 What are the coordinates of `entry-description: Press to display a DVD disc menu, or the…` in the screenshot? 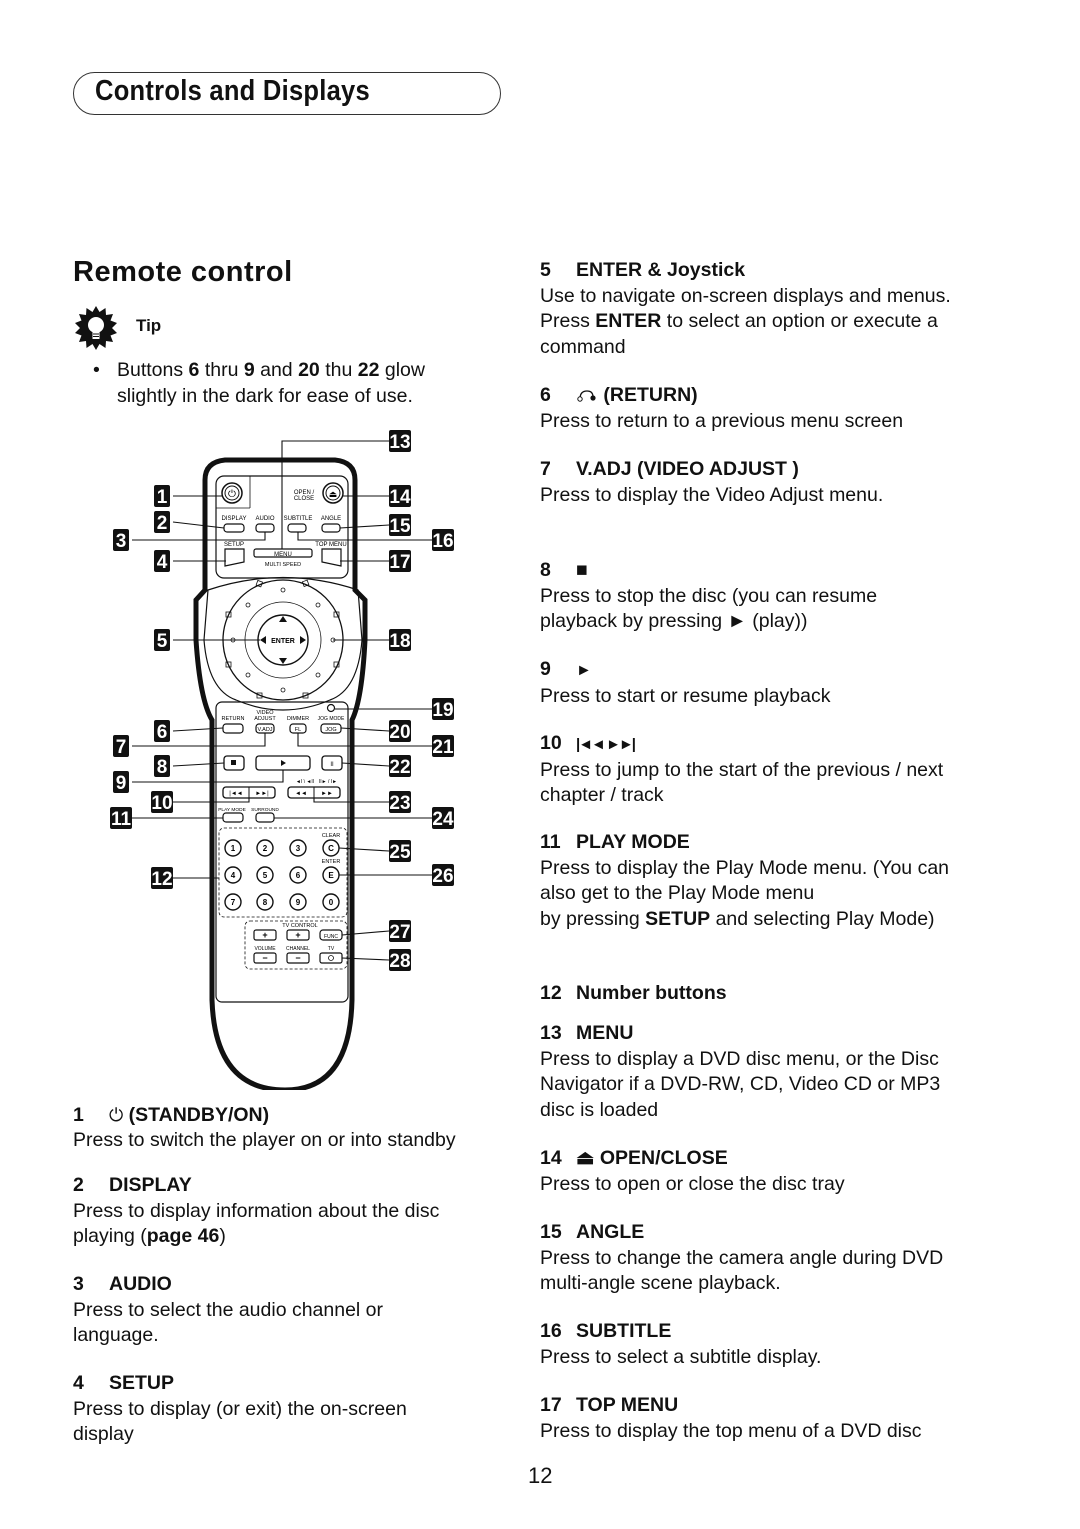 It's located at (740, 1084).